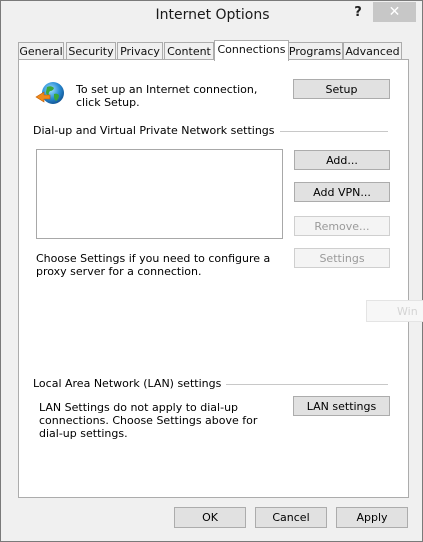 This screenshot has width=423, height=542. I want to click on help-button: ?, so click(358, 13).